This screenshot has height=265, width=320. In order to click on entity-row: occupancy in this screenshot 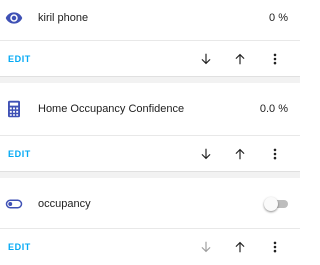, I will do `click(150, 204)`.